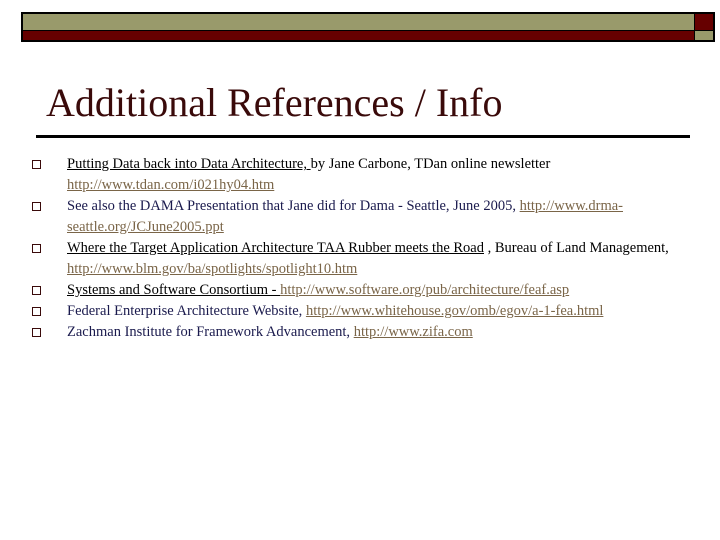 The image size is (720, 540). I want to click on reference-url-link: http://www.tdan.com/i021hy04.htm, so click(170, 185).